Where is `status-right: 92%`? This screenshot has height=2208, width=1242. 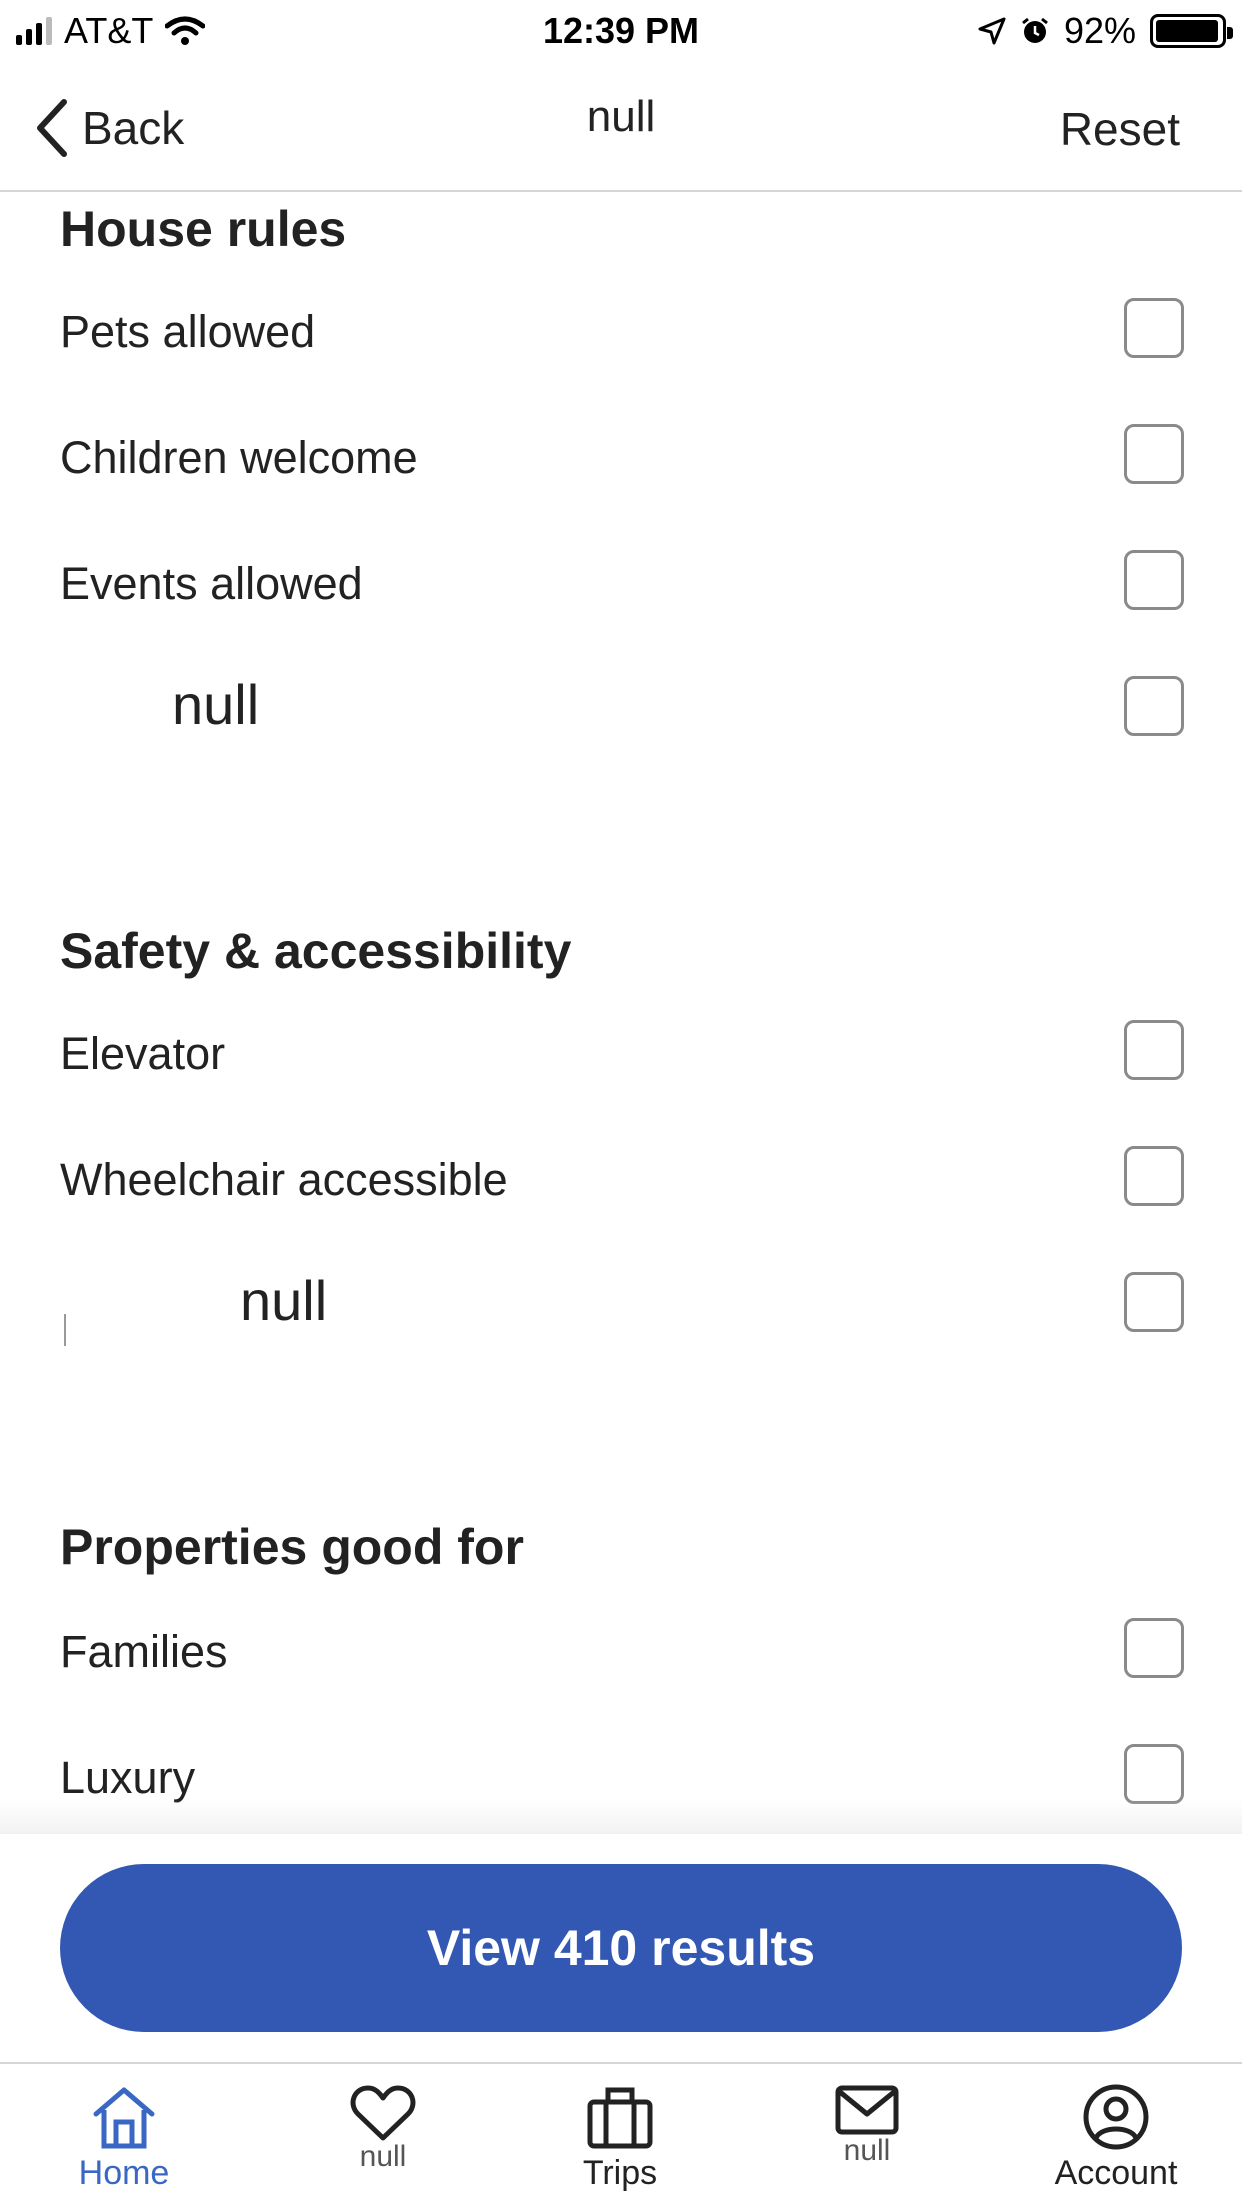
status-right: 92% is located at coordinates (1105, 31).